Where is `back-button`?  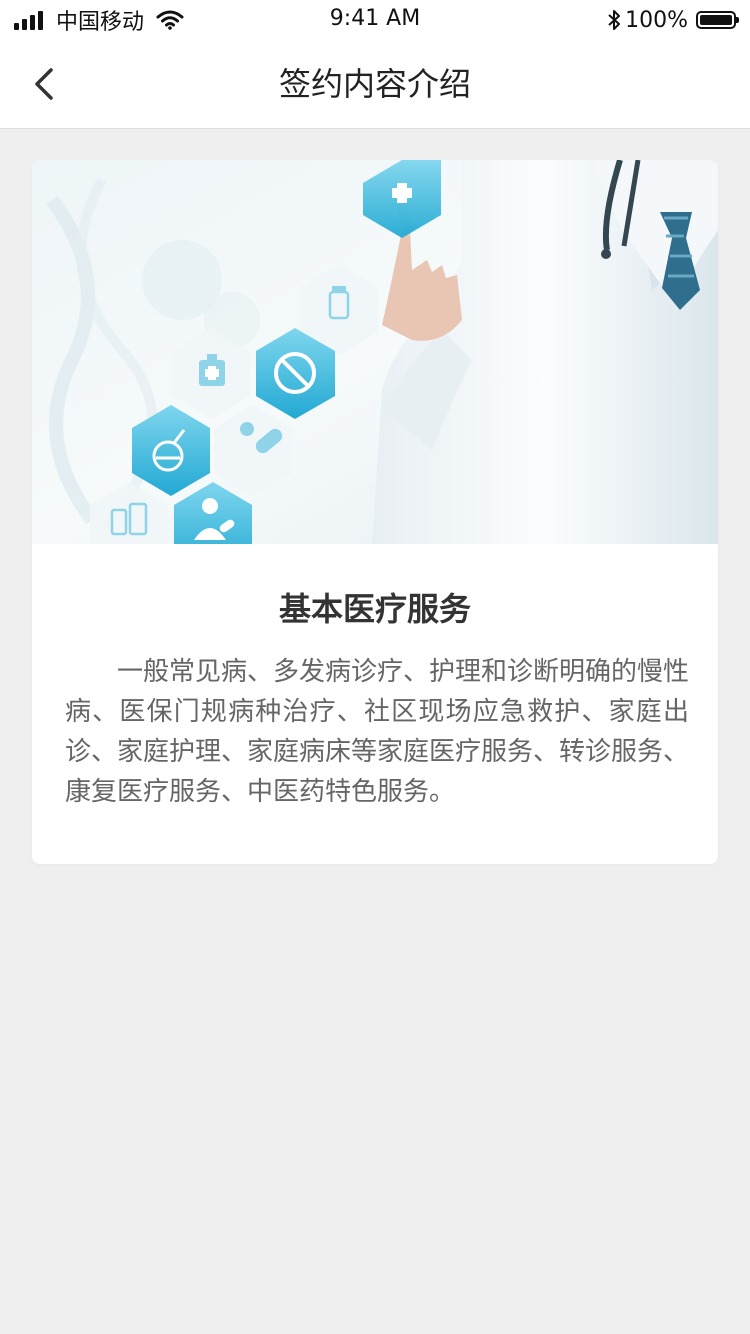 back-button is located at coordinates (44, 84).